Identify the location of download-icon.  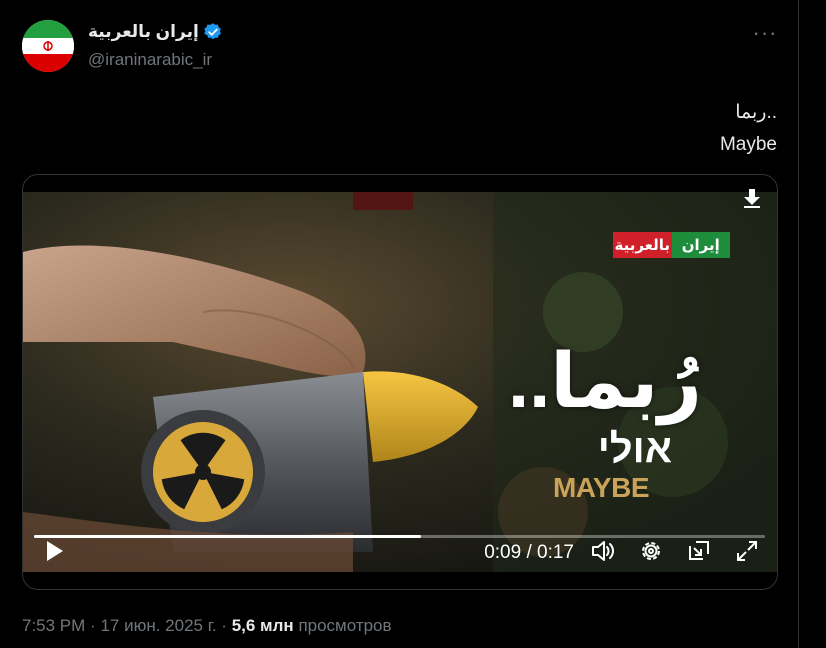
(752, 198).